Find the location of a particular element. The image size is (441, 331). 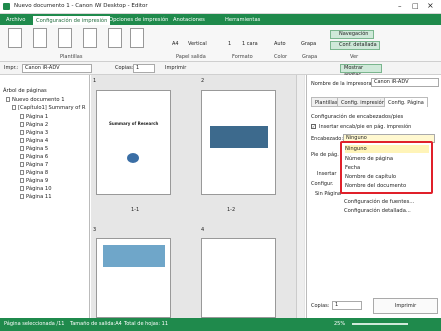

print-main-button: Imprimir is located at coordinates (405, 306).